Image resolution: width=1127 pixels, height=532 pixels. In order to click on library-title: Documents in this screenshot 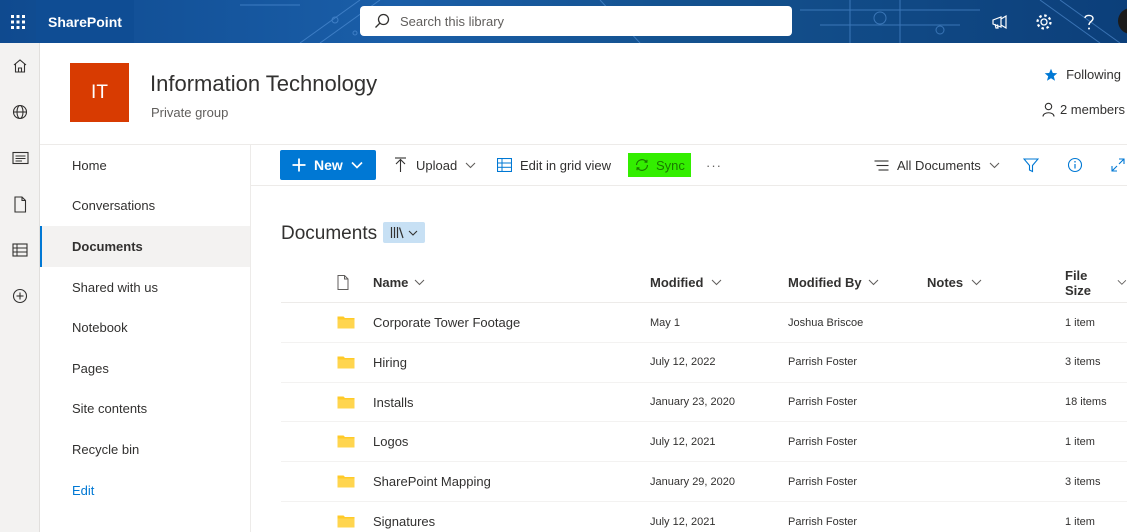, I will do `click(329, 233)`.